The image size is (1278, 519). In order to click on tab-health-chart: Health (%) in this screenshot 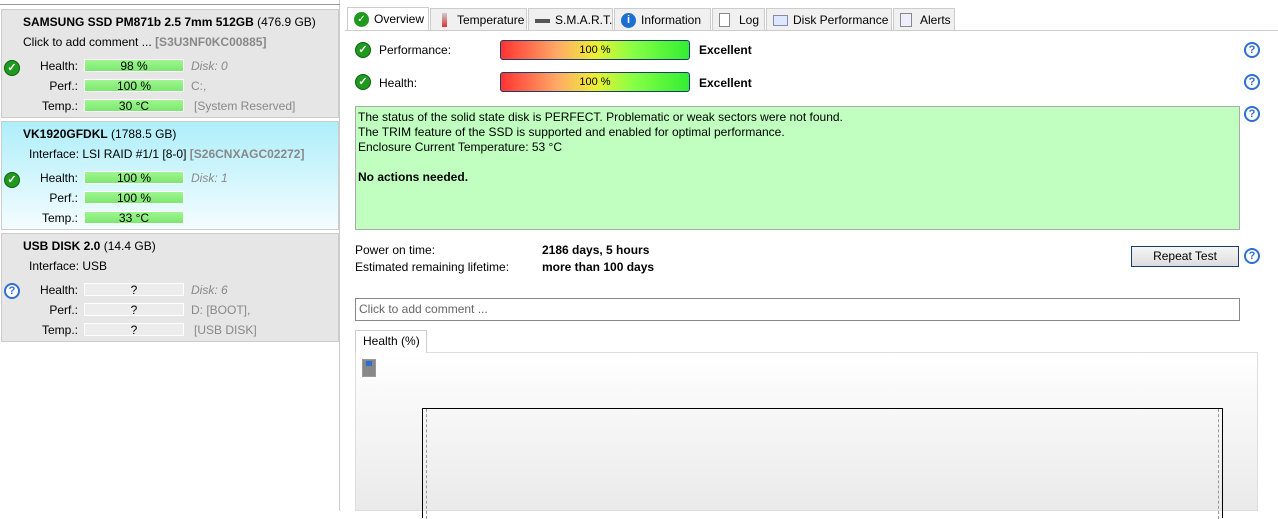, I will do `click(391, 341)`.